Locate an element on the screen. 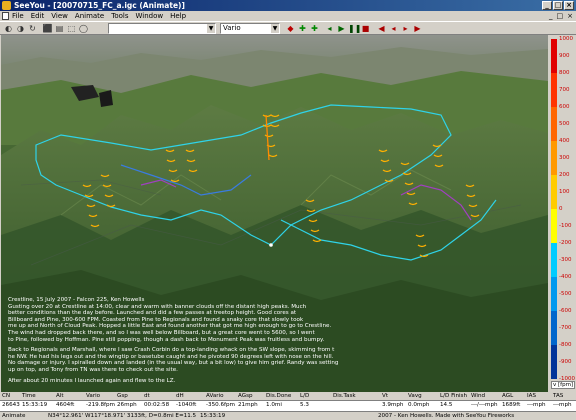 This screenshot has width=576, height=420. refresh-icon: ↻ is located at coordinates (32, 28).